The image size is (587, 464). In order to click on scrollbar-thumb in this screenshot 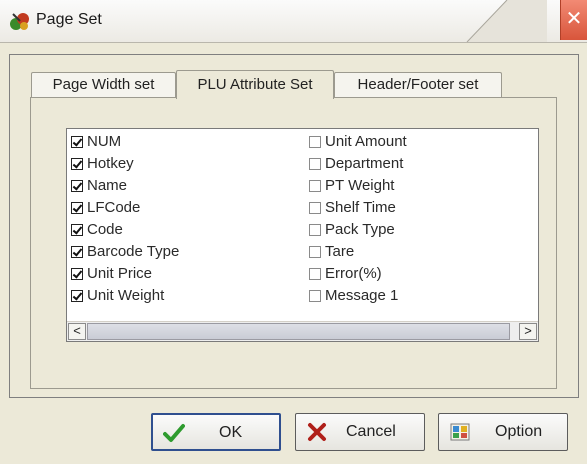, I will do `click(298, 331)`.